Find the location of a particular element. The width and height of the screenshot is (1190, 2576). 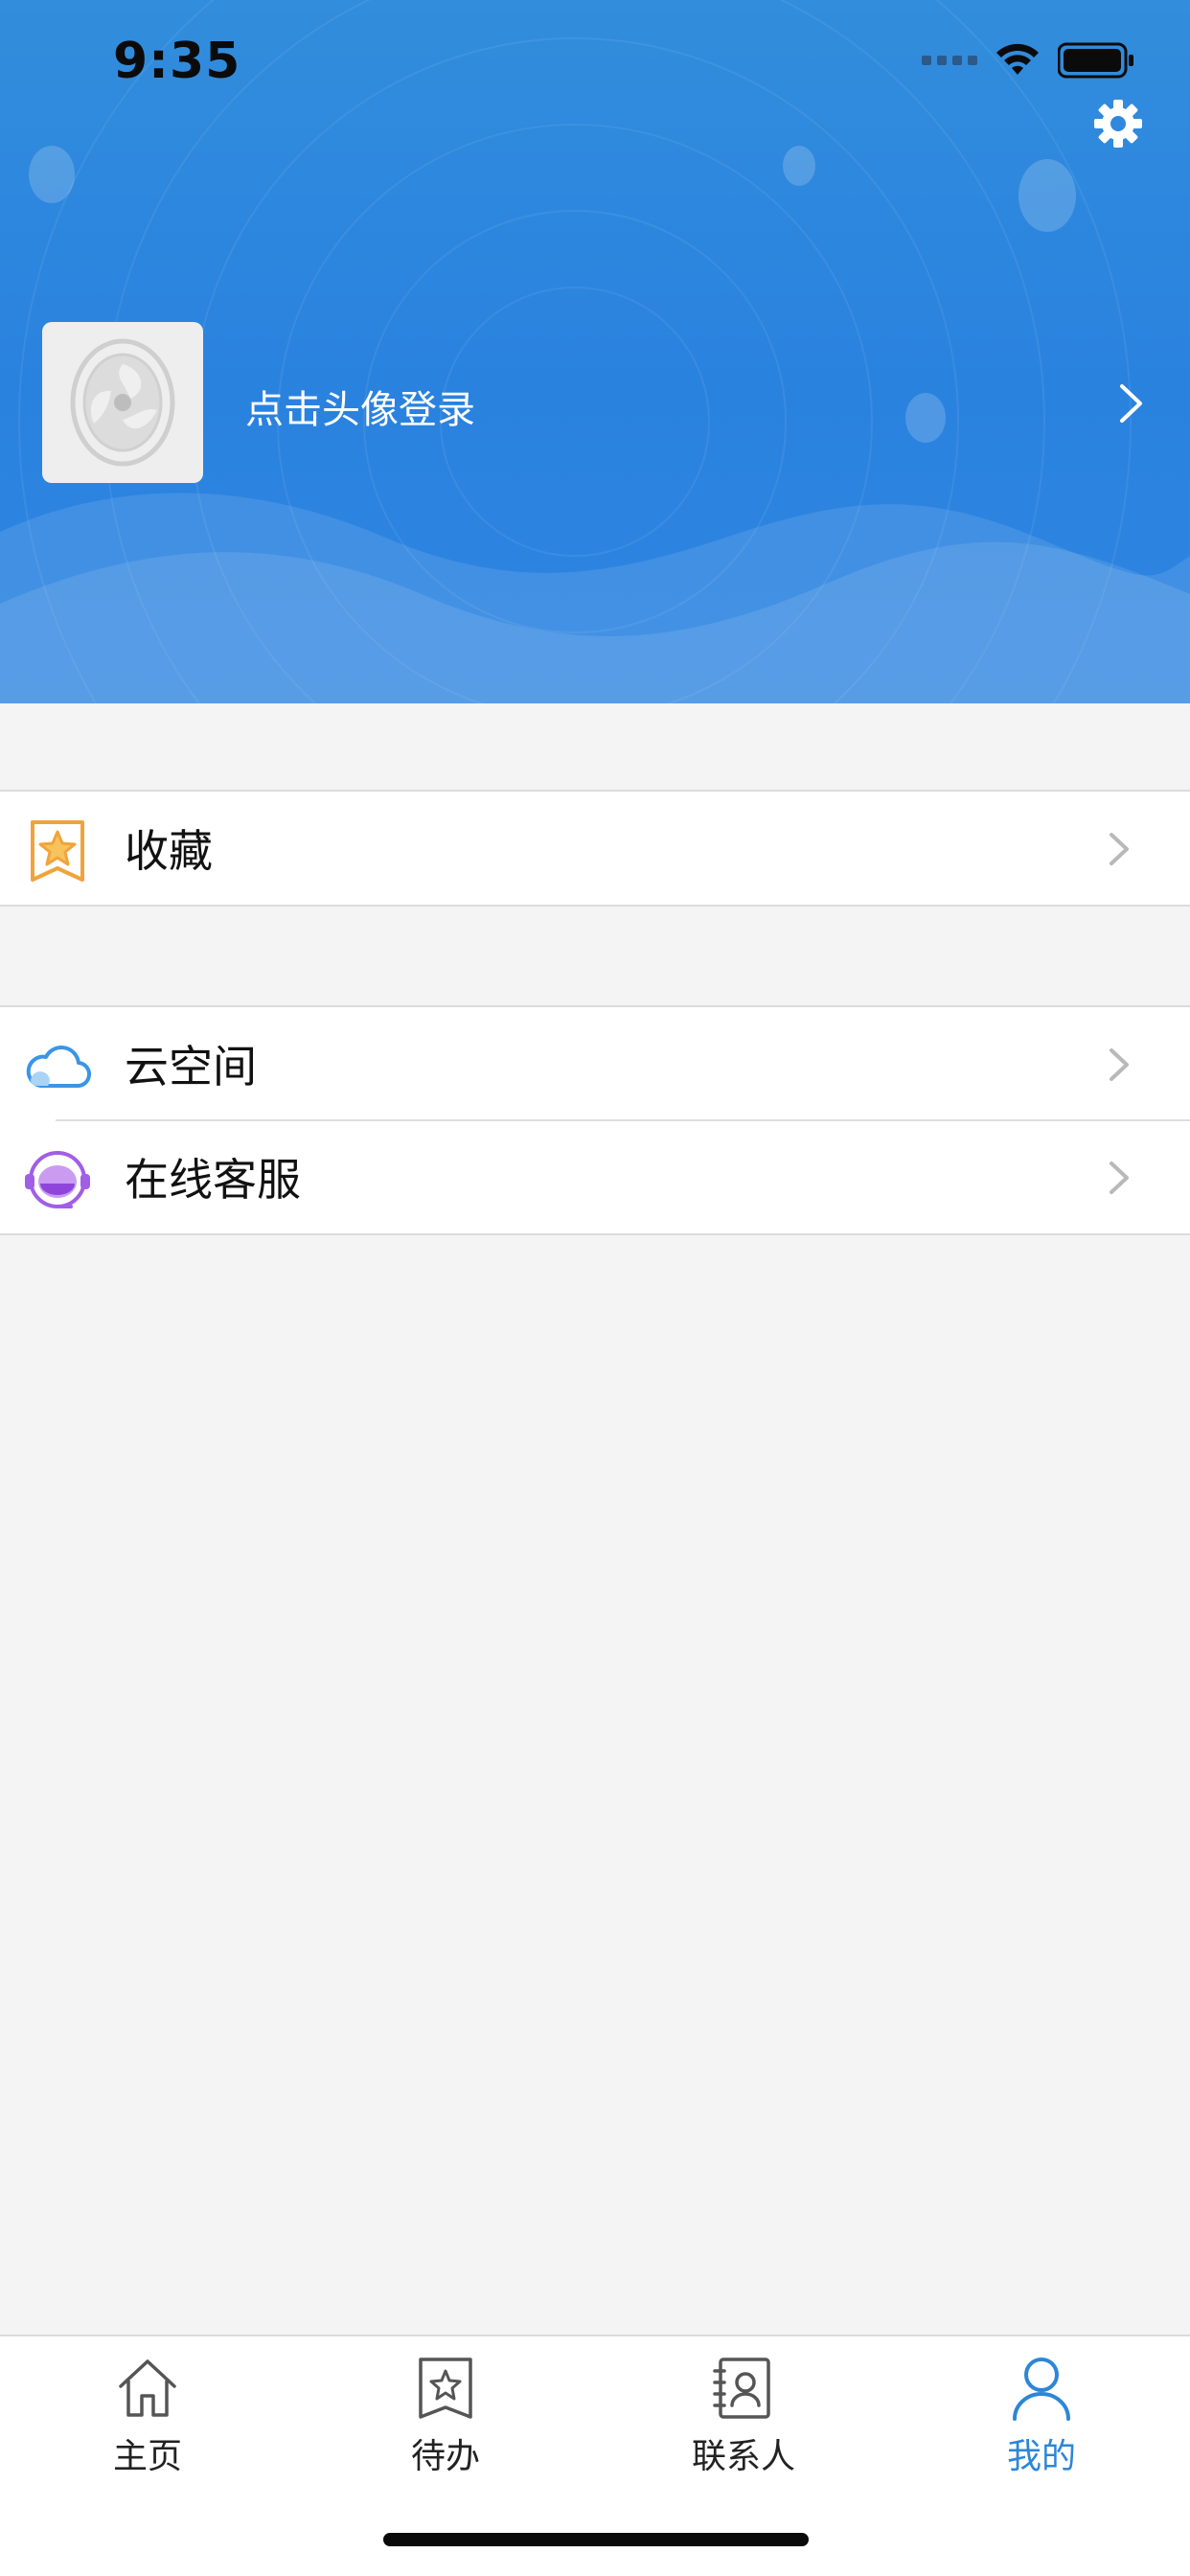

menu-item-label: 收藏 is located at coordinates (169, 851).